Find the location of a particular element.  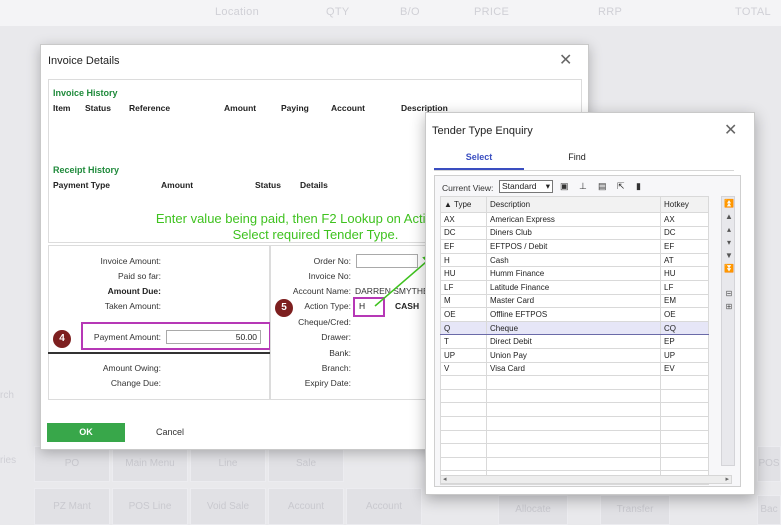

table-row: LF Latitude Finance LF is located at coordinates (574, 287).